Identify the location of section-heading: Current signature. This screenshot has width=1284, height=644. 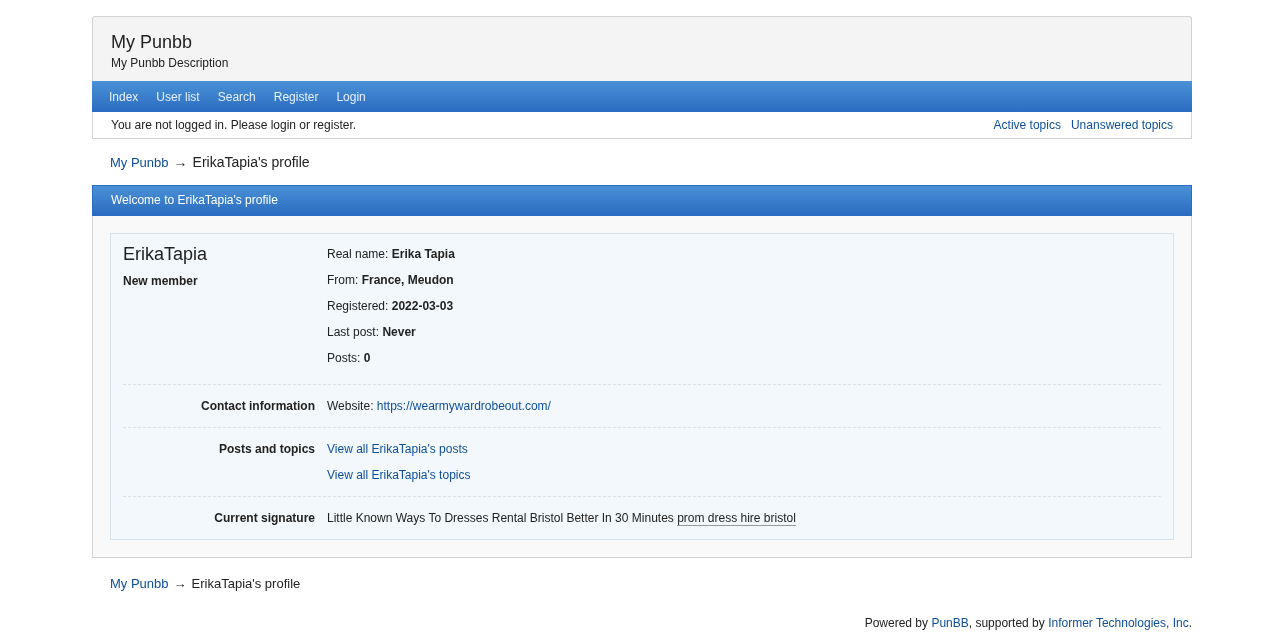
(264, 518).